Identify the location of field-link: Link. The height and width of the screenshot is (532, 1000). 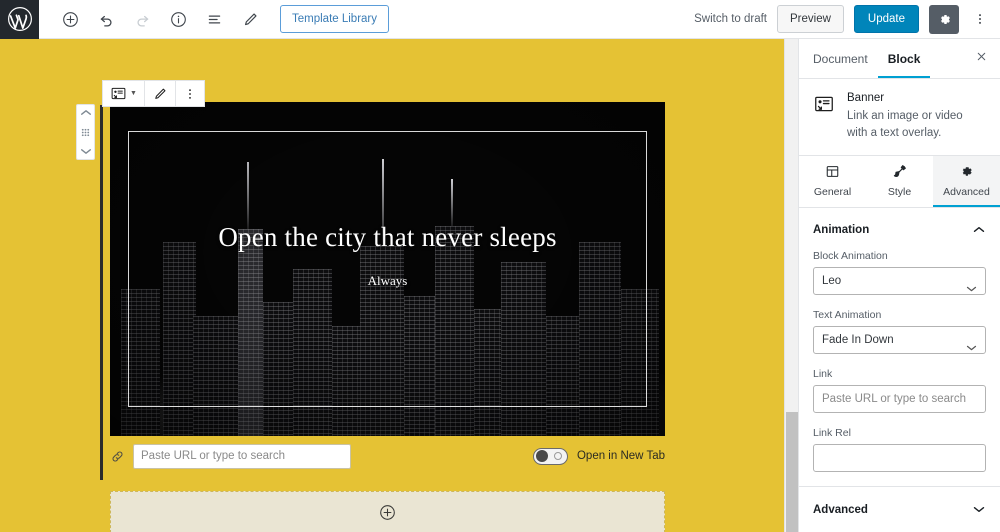
(899, 391).